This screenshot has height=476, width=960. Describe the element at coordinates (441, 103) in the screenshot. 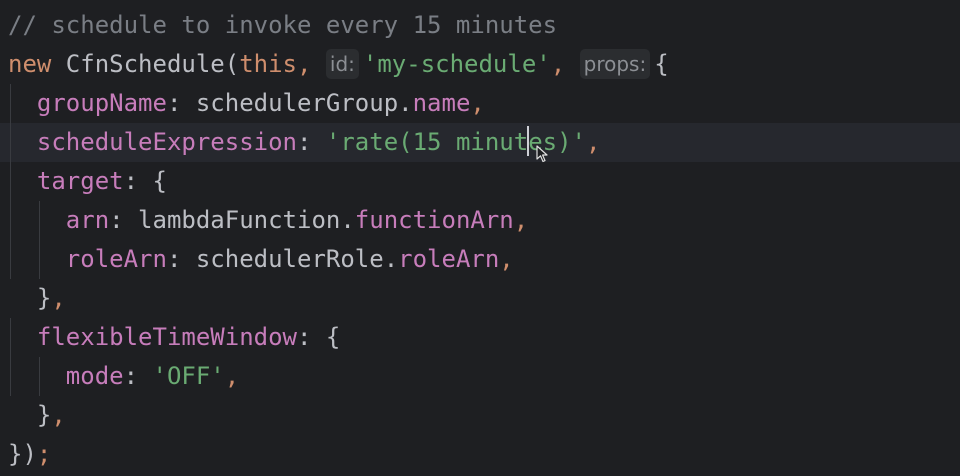

I see `code-token: name` at that location.